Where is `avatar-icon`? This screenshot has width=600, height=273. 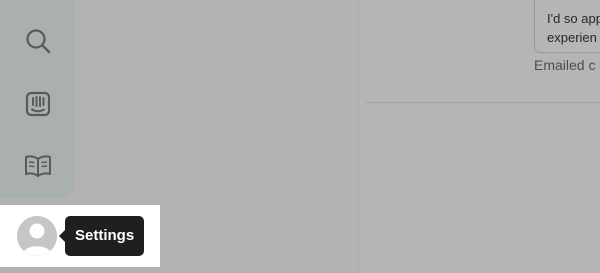 avatar-icon is located at coordinates (37, 236).